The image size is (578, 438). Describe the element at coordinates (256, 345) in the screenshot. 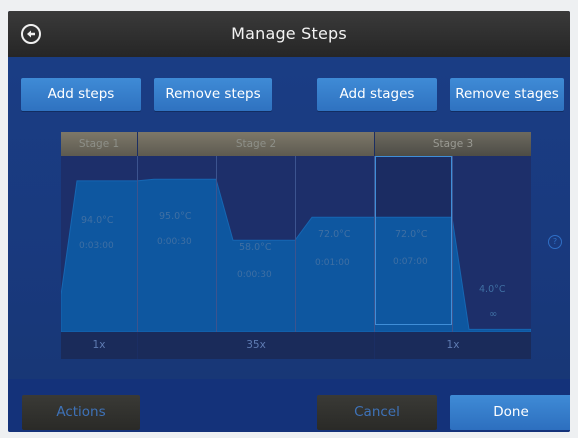

I see `stage-2-cycles: 35x` at that location.